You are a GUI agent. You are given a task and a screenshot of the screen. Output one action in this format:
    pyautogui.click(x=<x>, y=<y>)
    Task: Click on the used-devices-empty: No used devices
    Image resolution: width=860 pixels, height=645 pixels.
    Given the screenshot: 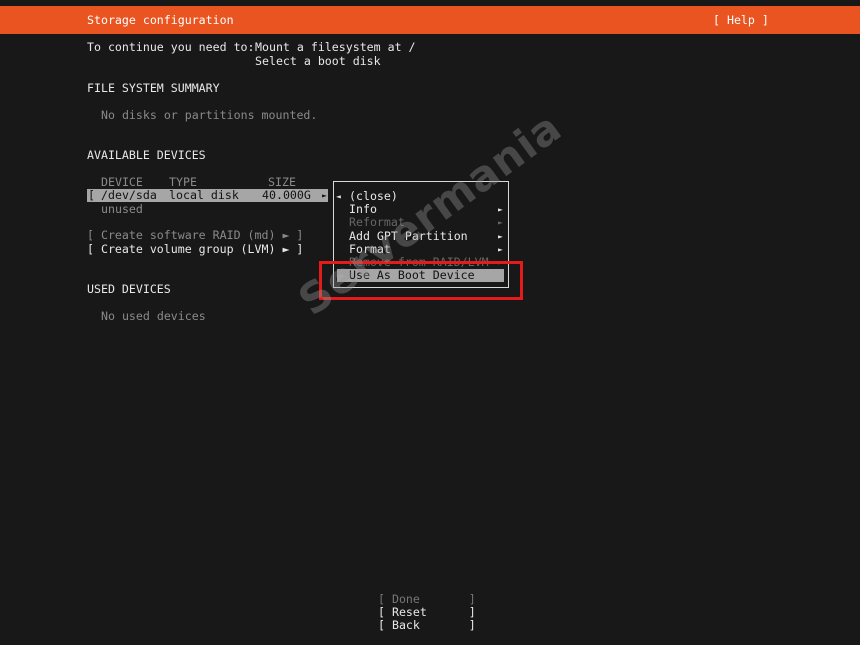 What is the action you would take?
    pyautogui.click(x=153, y=316)
    